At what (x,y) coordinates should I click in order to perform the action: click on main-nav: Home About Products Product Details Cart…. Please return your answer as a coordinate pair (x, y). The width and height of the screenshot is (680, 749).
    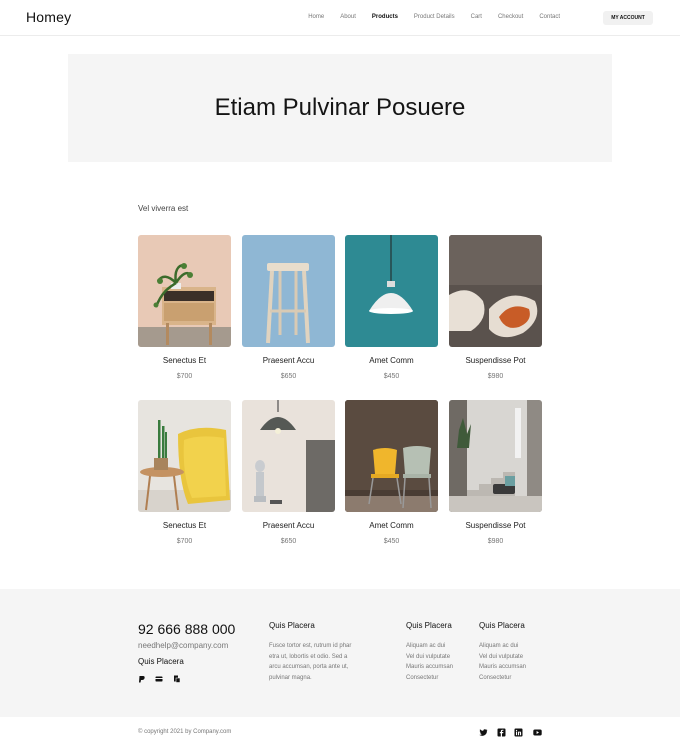
    Looking at the image, I should click on (426, 17).